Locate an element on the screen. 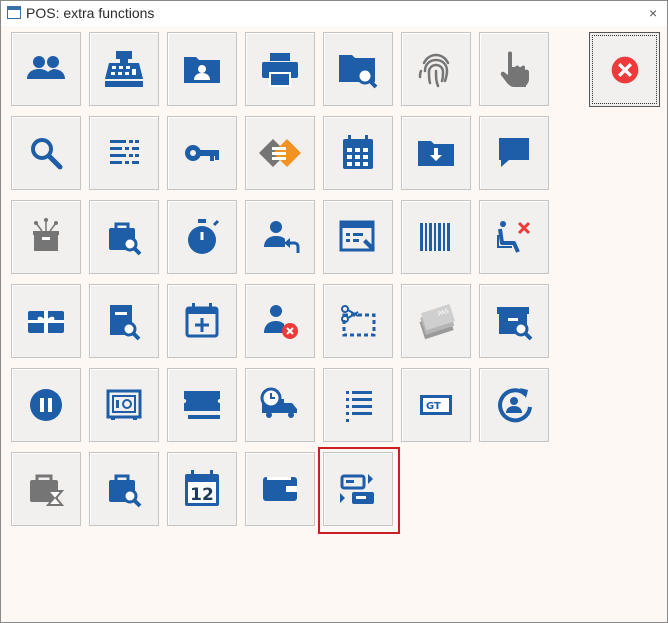 The width and height of the screenshot is (668, 623). pause-button is located at coordinates (46, 405).